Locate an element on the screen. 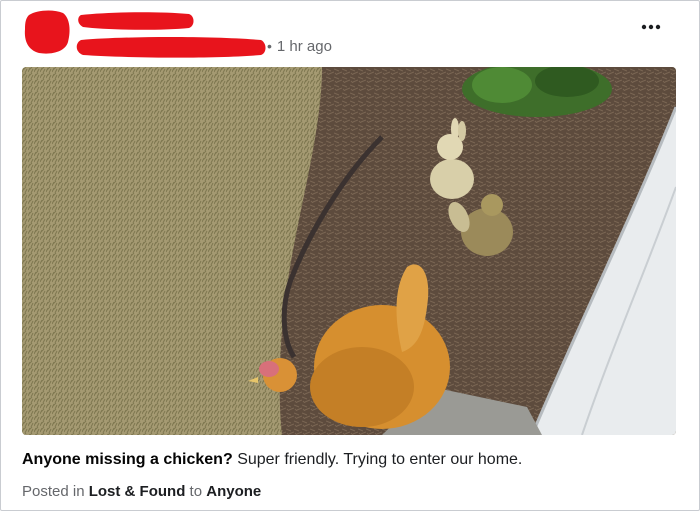 This screenshot has width=700, height=511. post-header: • 1 hr ago is located at coordinates (350, 33).